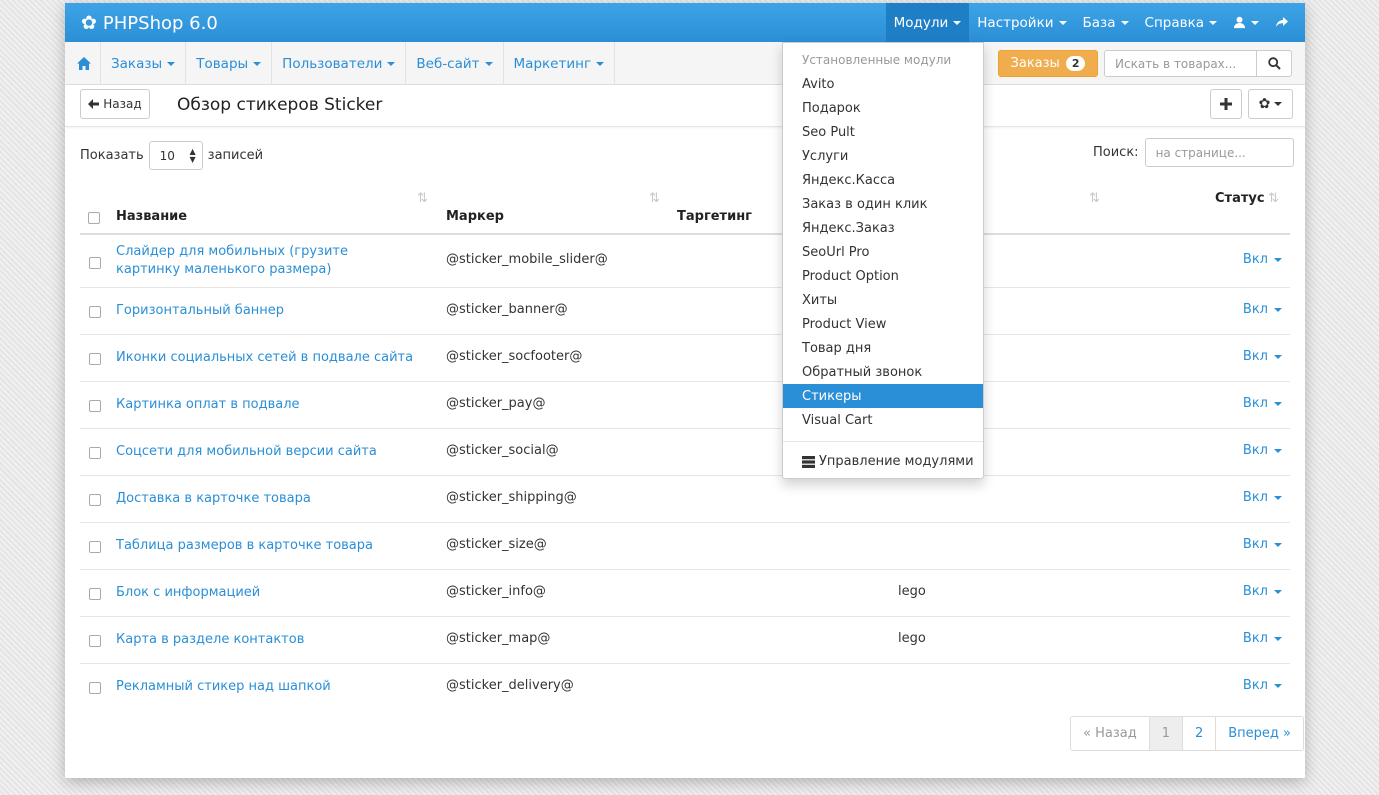  Describe the element at coordinates (1166, 733) in the screenshot. I see `pagination-page-1: 1` at that location.